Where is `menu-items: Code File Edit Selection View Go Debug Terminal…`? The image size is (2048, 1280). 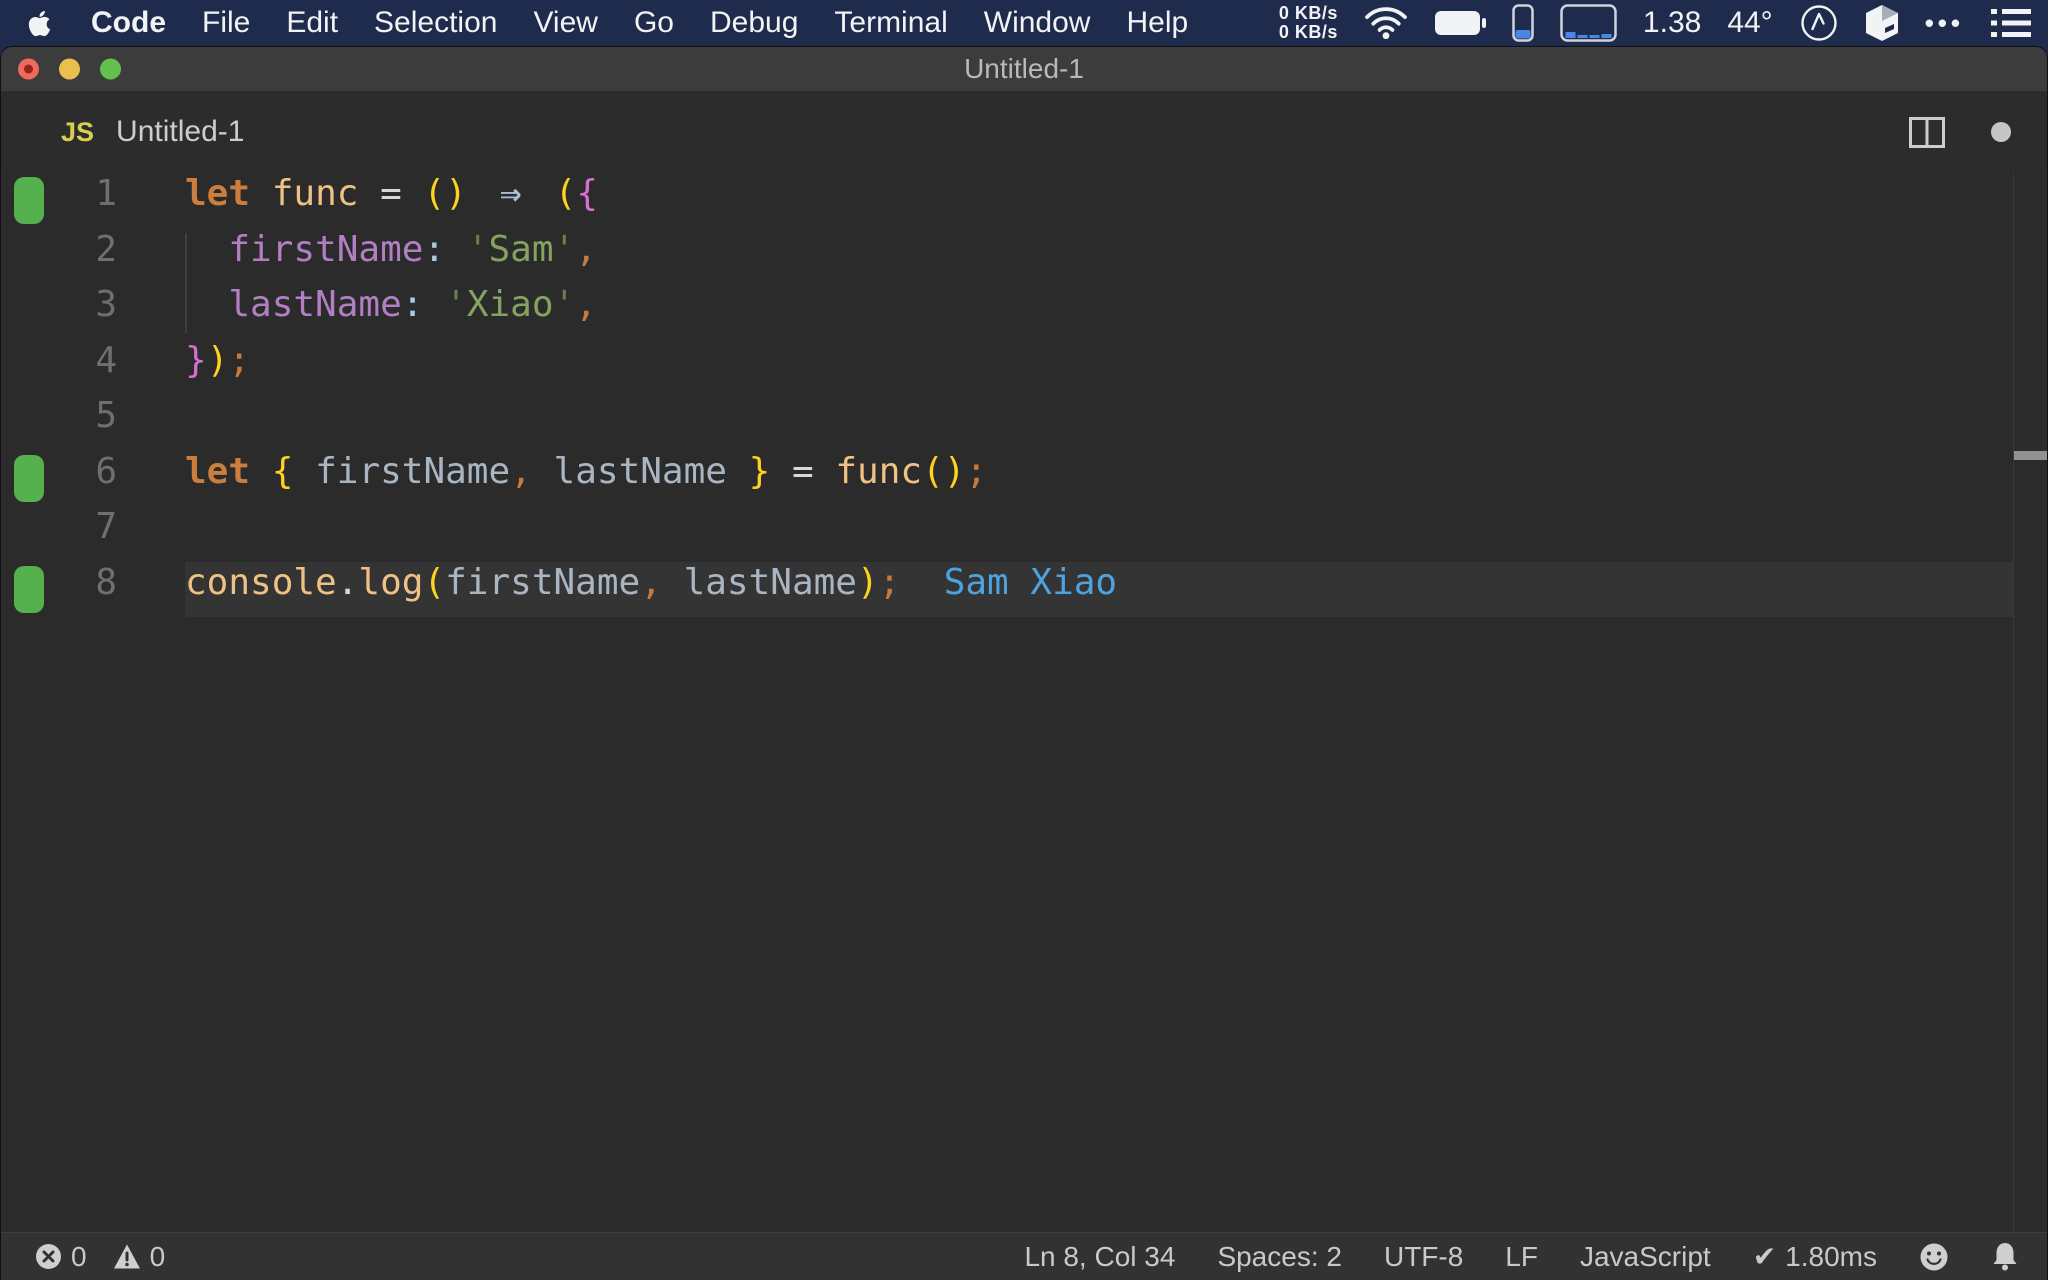
menu-items: Code File Edit Selection View Go Debug Terminal… is located at coordinates (639, 23).